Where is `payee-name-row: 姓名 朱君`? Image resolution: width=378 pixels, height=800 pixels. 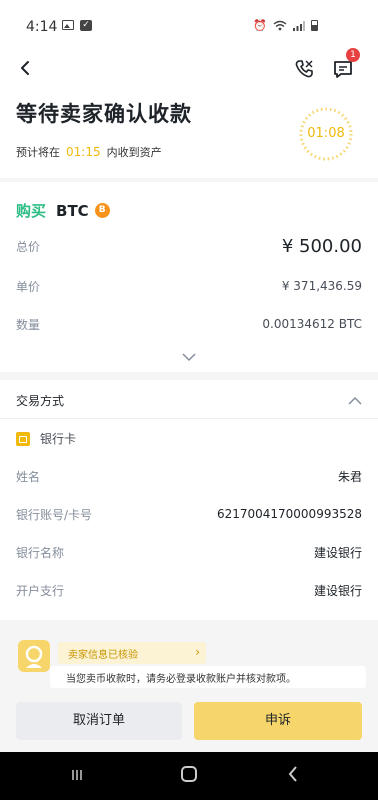
payee-name-row: 姓名 朱君 is located at coordinates (189, 476).